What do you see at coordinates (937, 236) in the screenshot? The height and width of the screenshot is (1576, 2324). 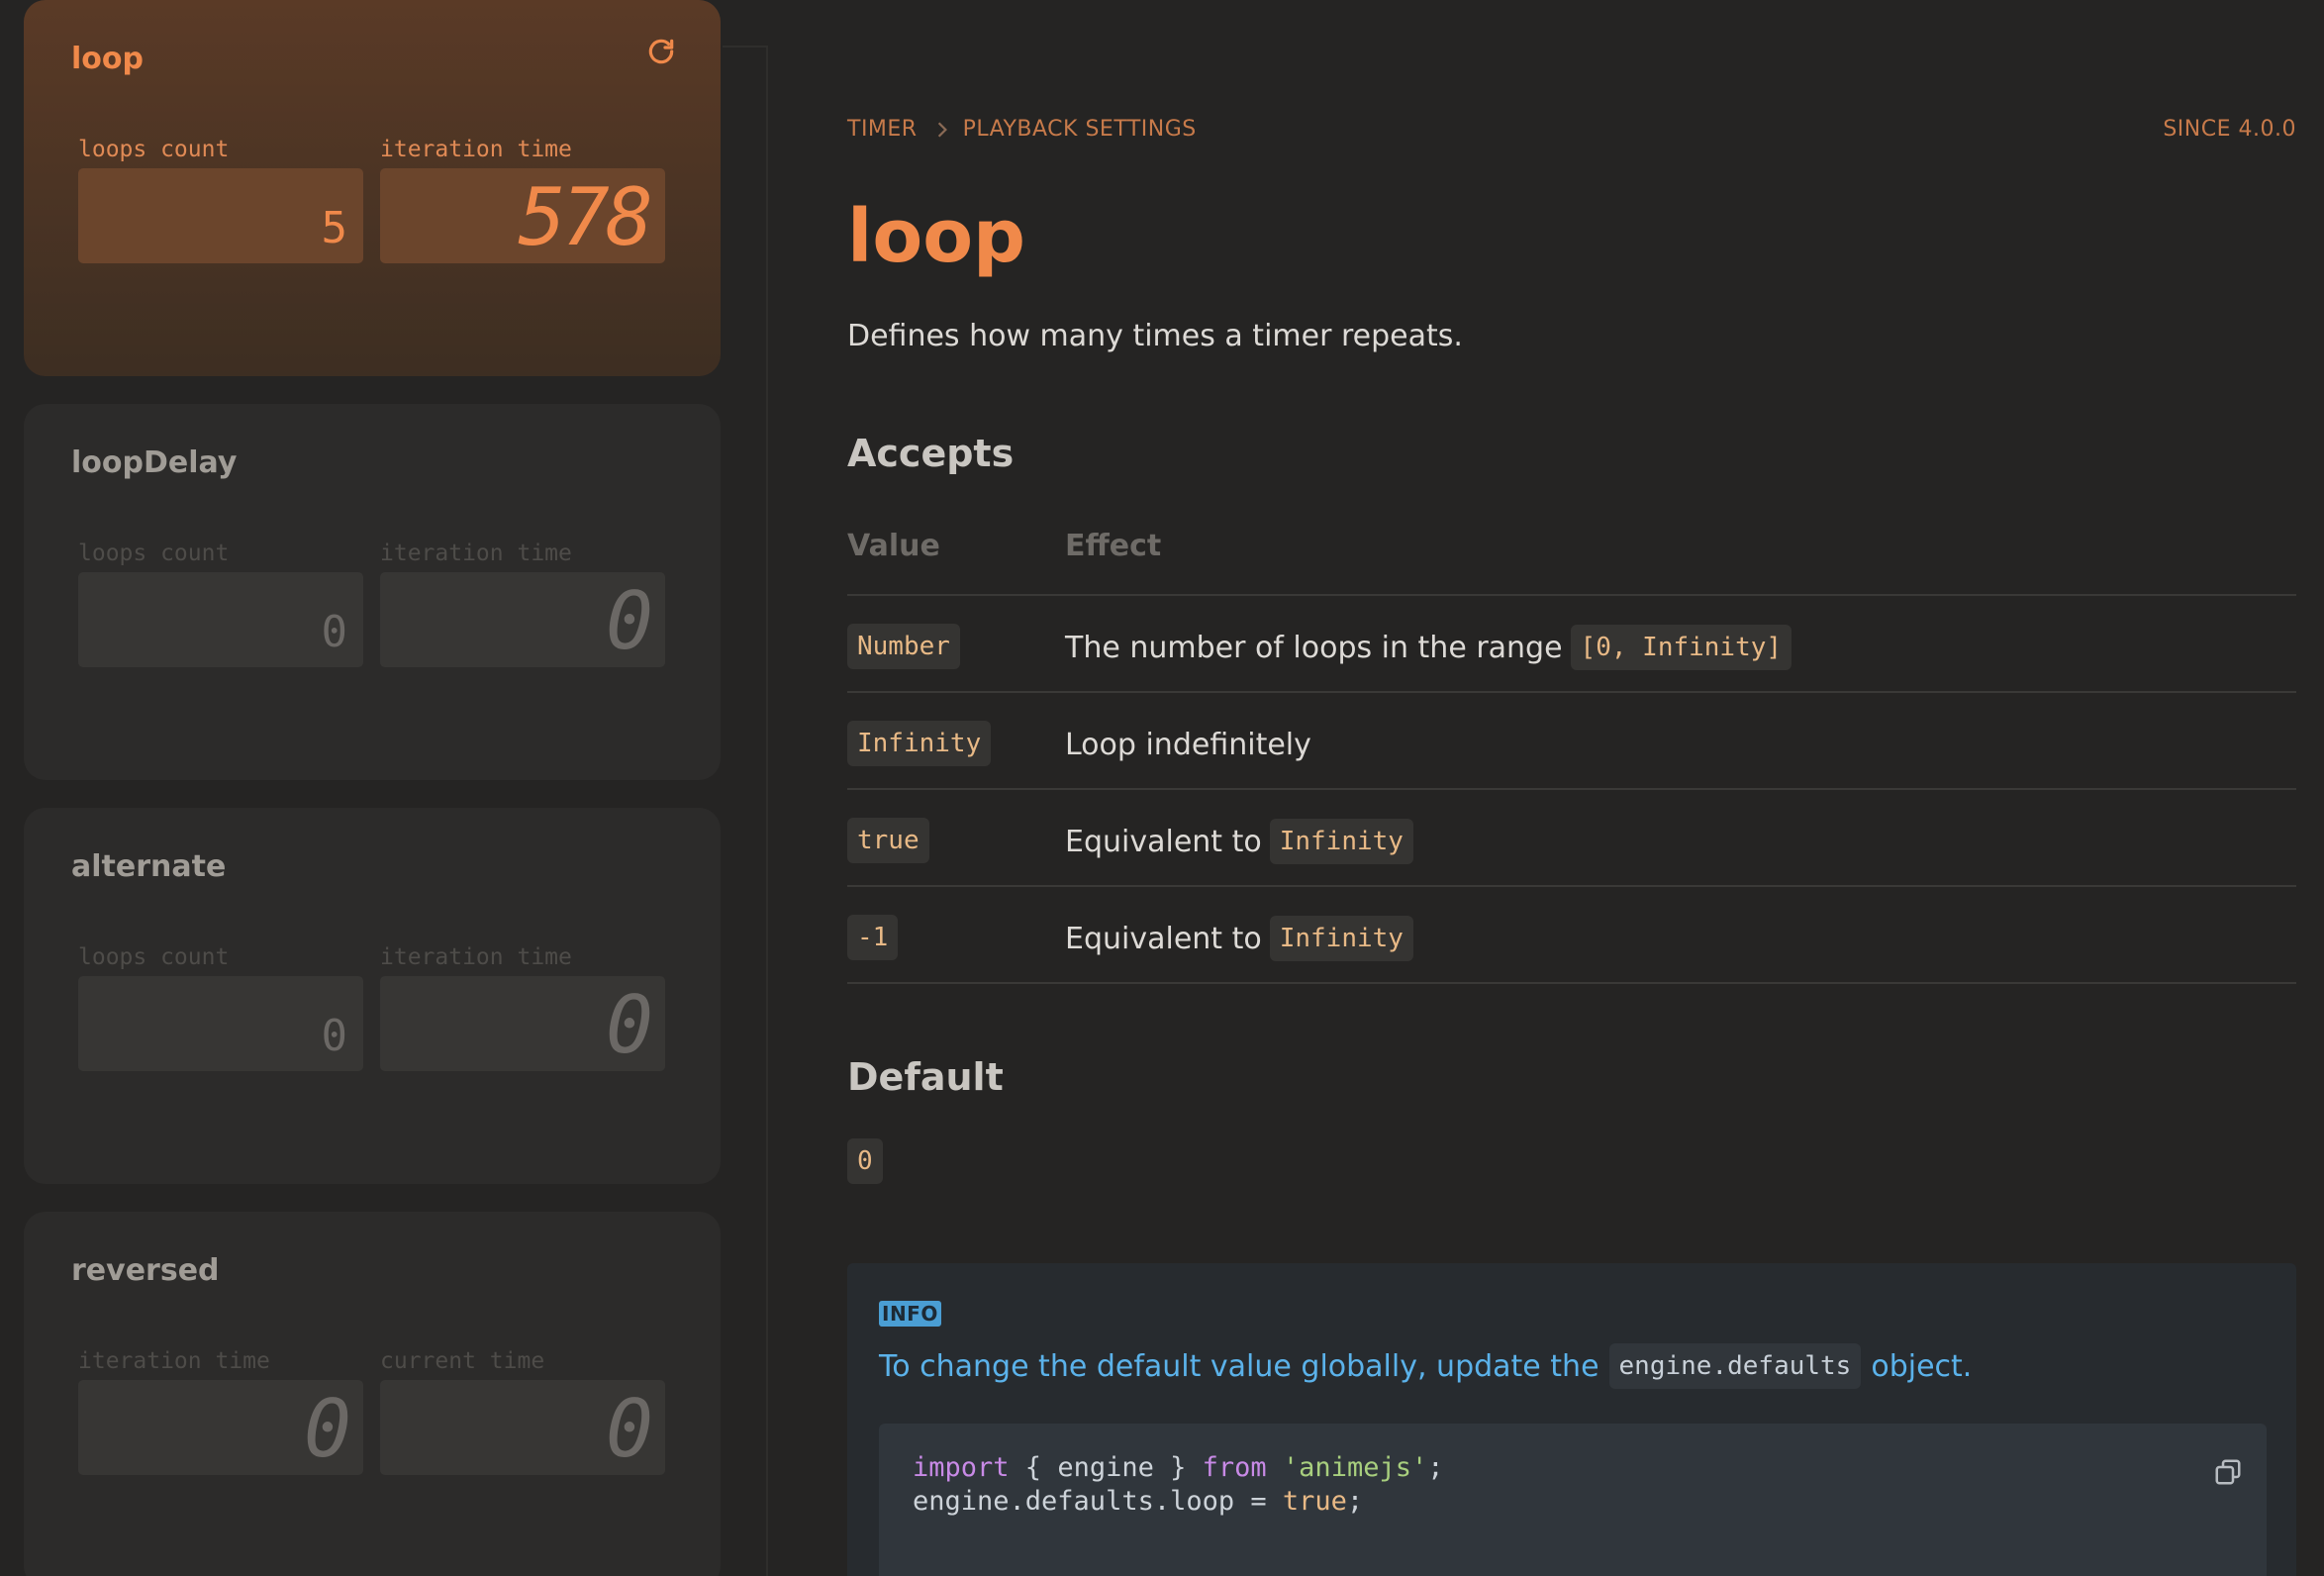 I see `page-title: loop` at bounding box center [937, 236].